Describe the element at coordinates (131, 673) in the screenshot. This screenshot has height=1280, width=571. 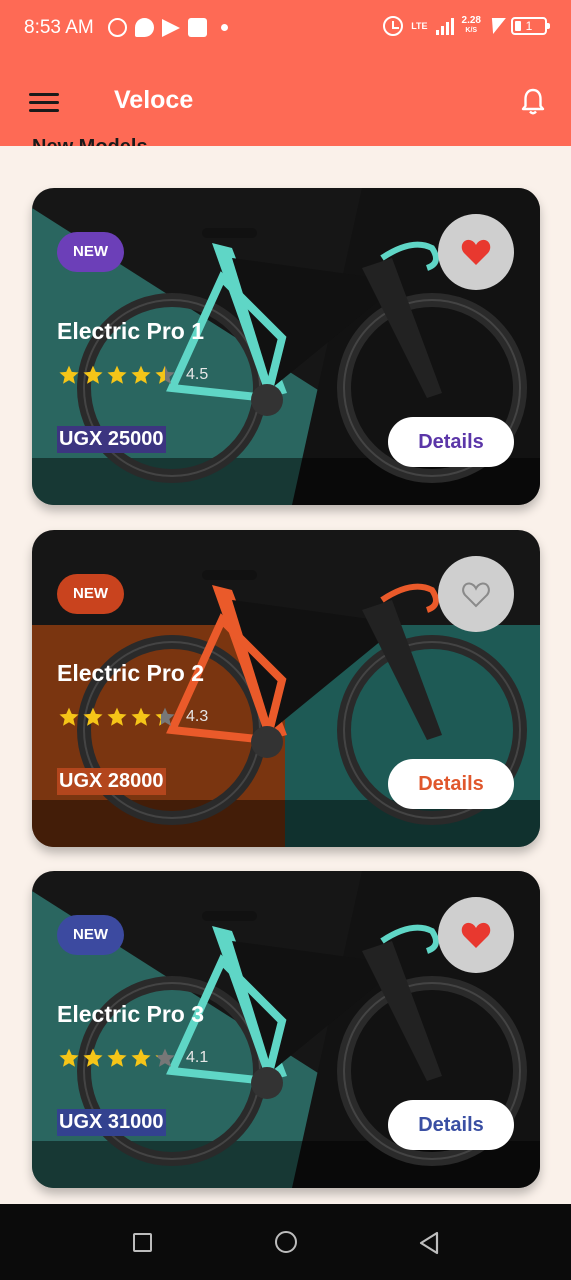
I see `product-name: Electric Pro 2` at that location.